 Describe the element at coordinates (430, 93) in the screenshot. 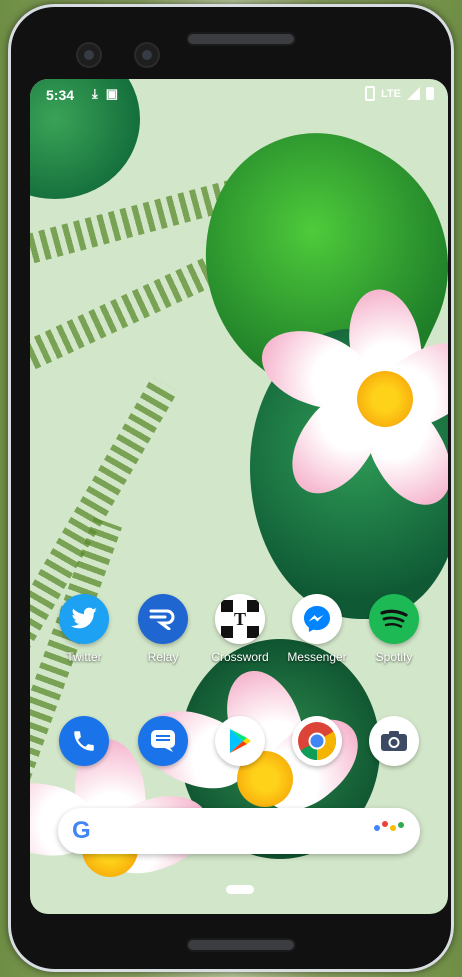

I see `battery-icon` at that location.